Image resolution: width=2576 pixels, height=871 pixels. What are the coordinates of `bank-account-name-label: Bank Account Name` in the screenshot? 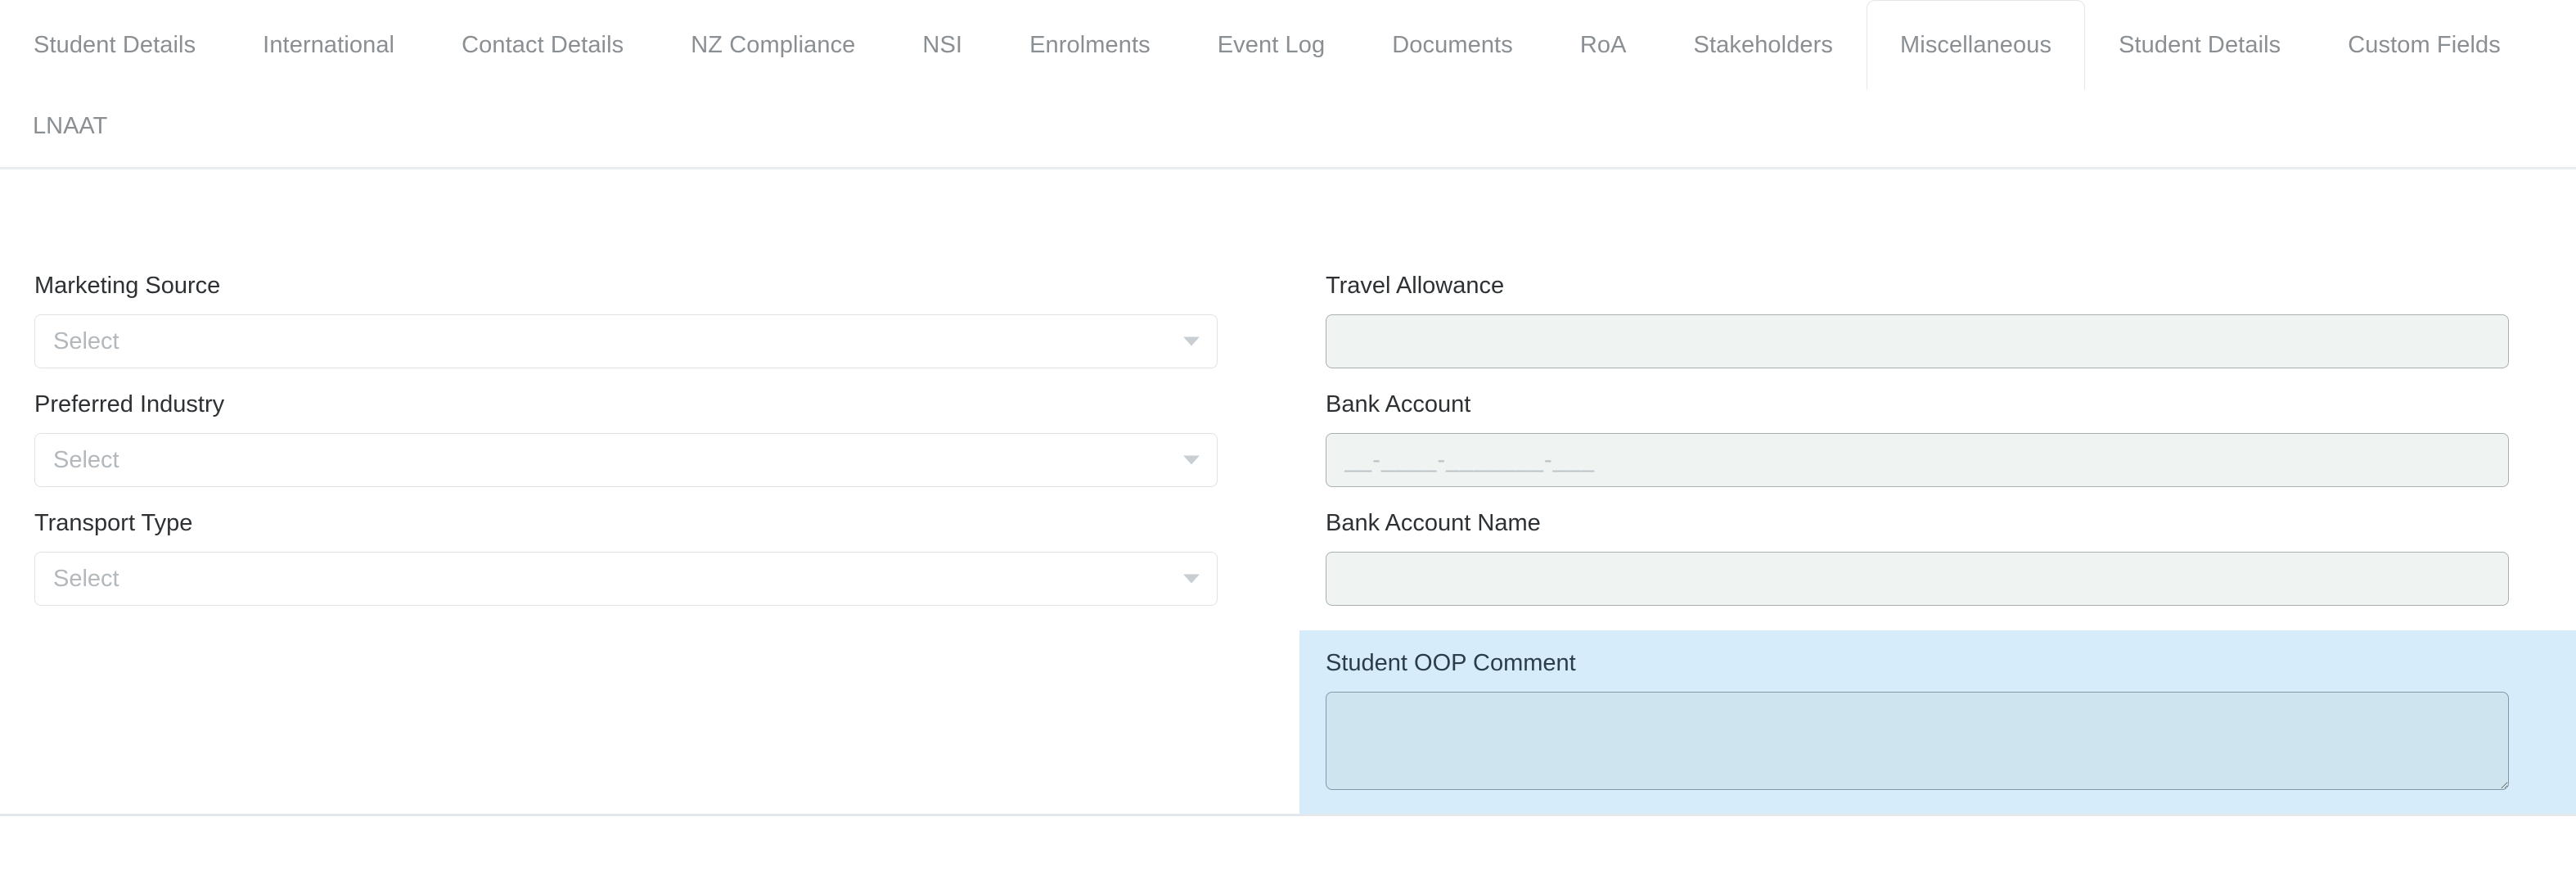 It's located at (1433, 523).